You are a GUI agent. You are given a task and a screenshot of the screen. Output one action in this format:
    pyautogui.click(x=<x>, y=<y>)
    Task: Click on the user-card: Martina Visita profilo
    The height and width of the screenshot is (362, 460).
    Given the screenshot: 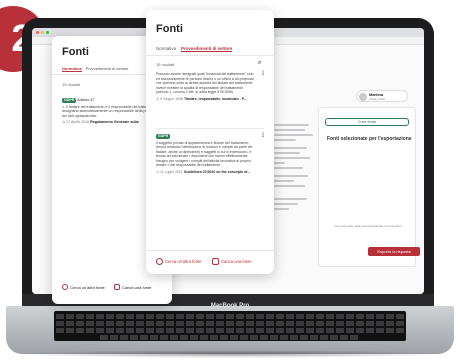 What is the action you would take?
    pyautogui.click(x=382, y=96)
    